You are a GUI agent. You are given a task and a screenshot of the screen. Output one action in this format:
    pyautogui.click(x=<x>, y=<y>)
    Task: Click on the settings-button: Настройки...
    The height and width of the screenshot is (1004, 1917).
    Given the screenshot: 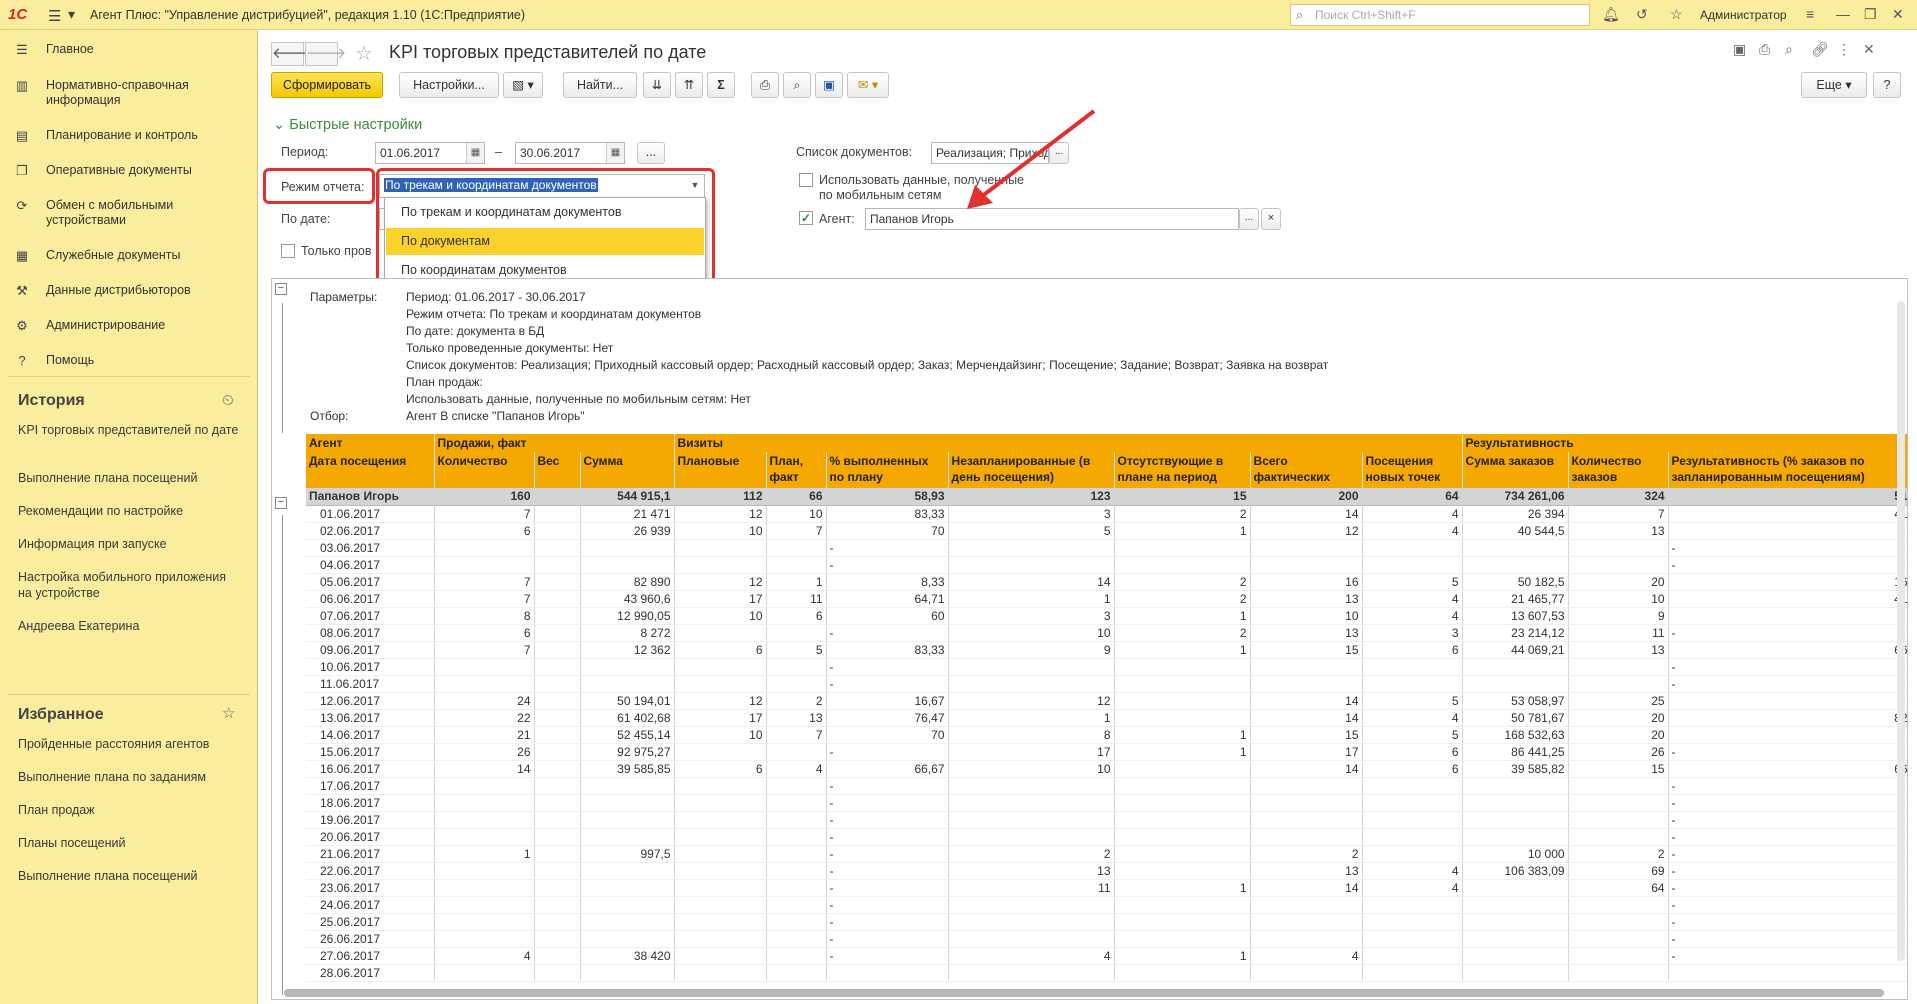 What is the action you would take?
    pyautogui.click(x=449, y=85)
    